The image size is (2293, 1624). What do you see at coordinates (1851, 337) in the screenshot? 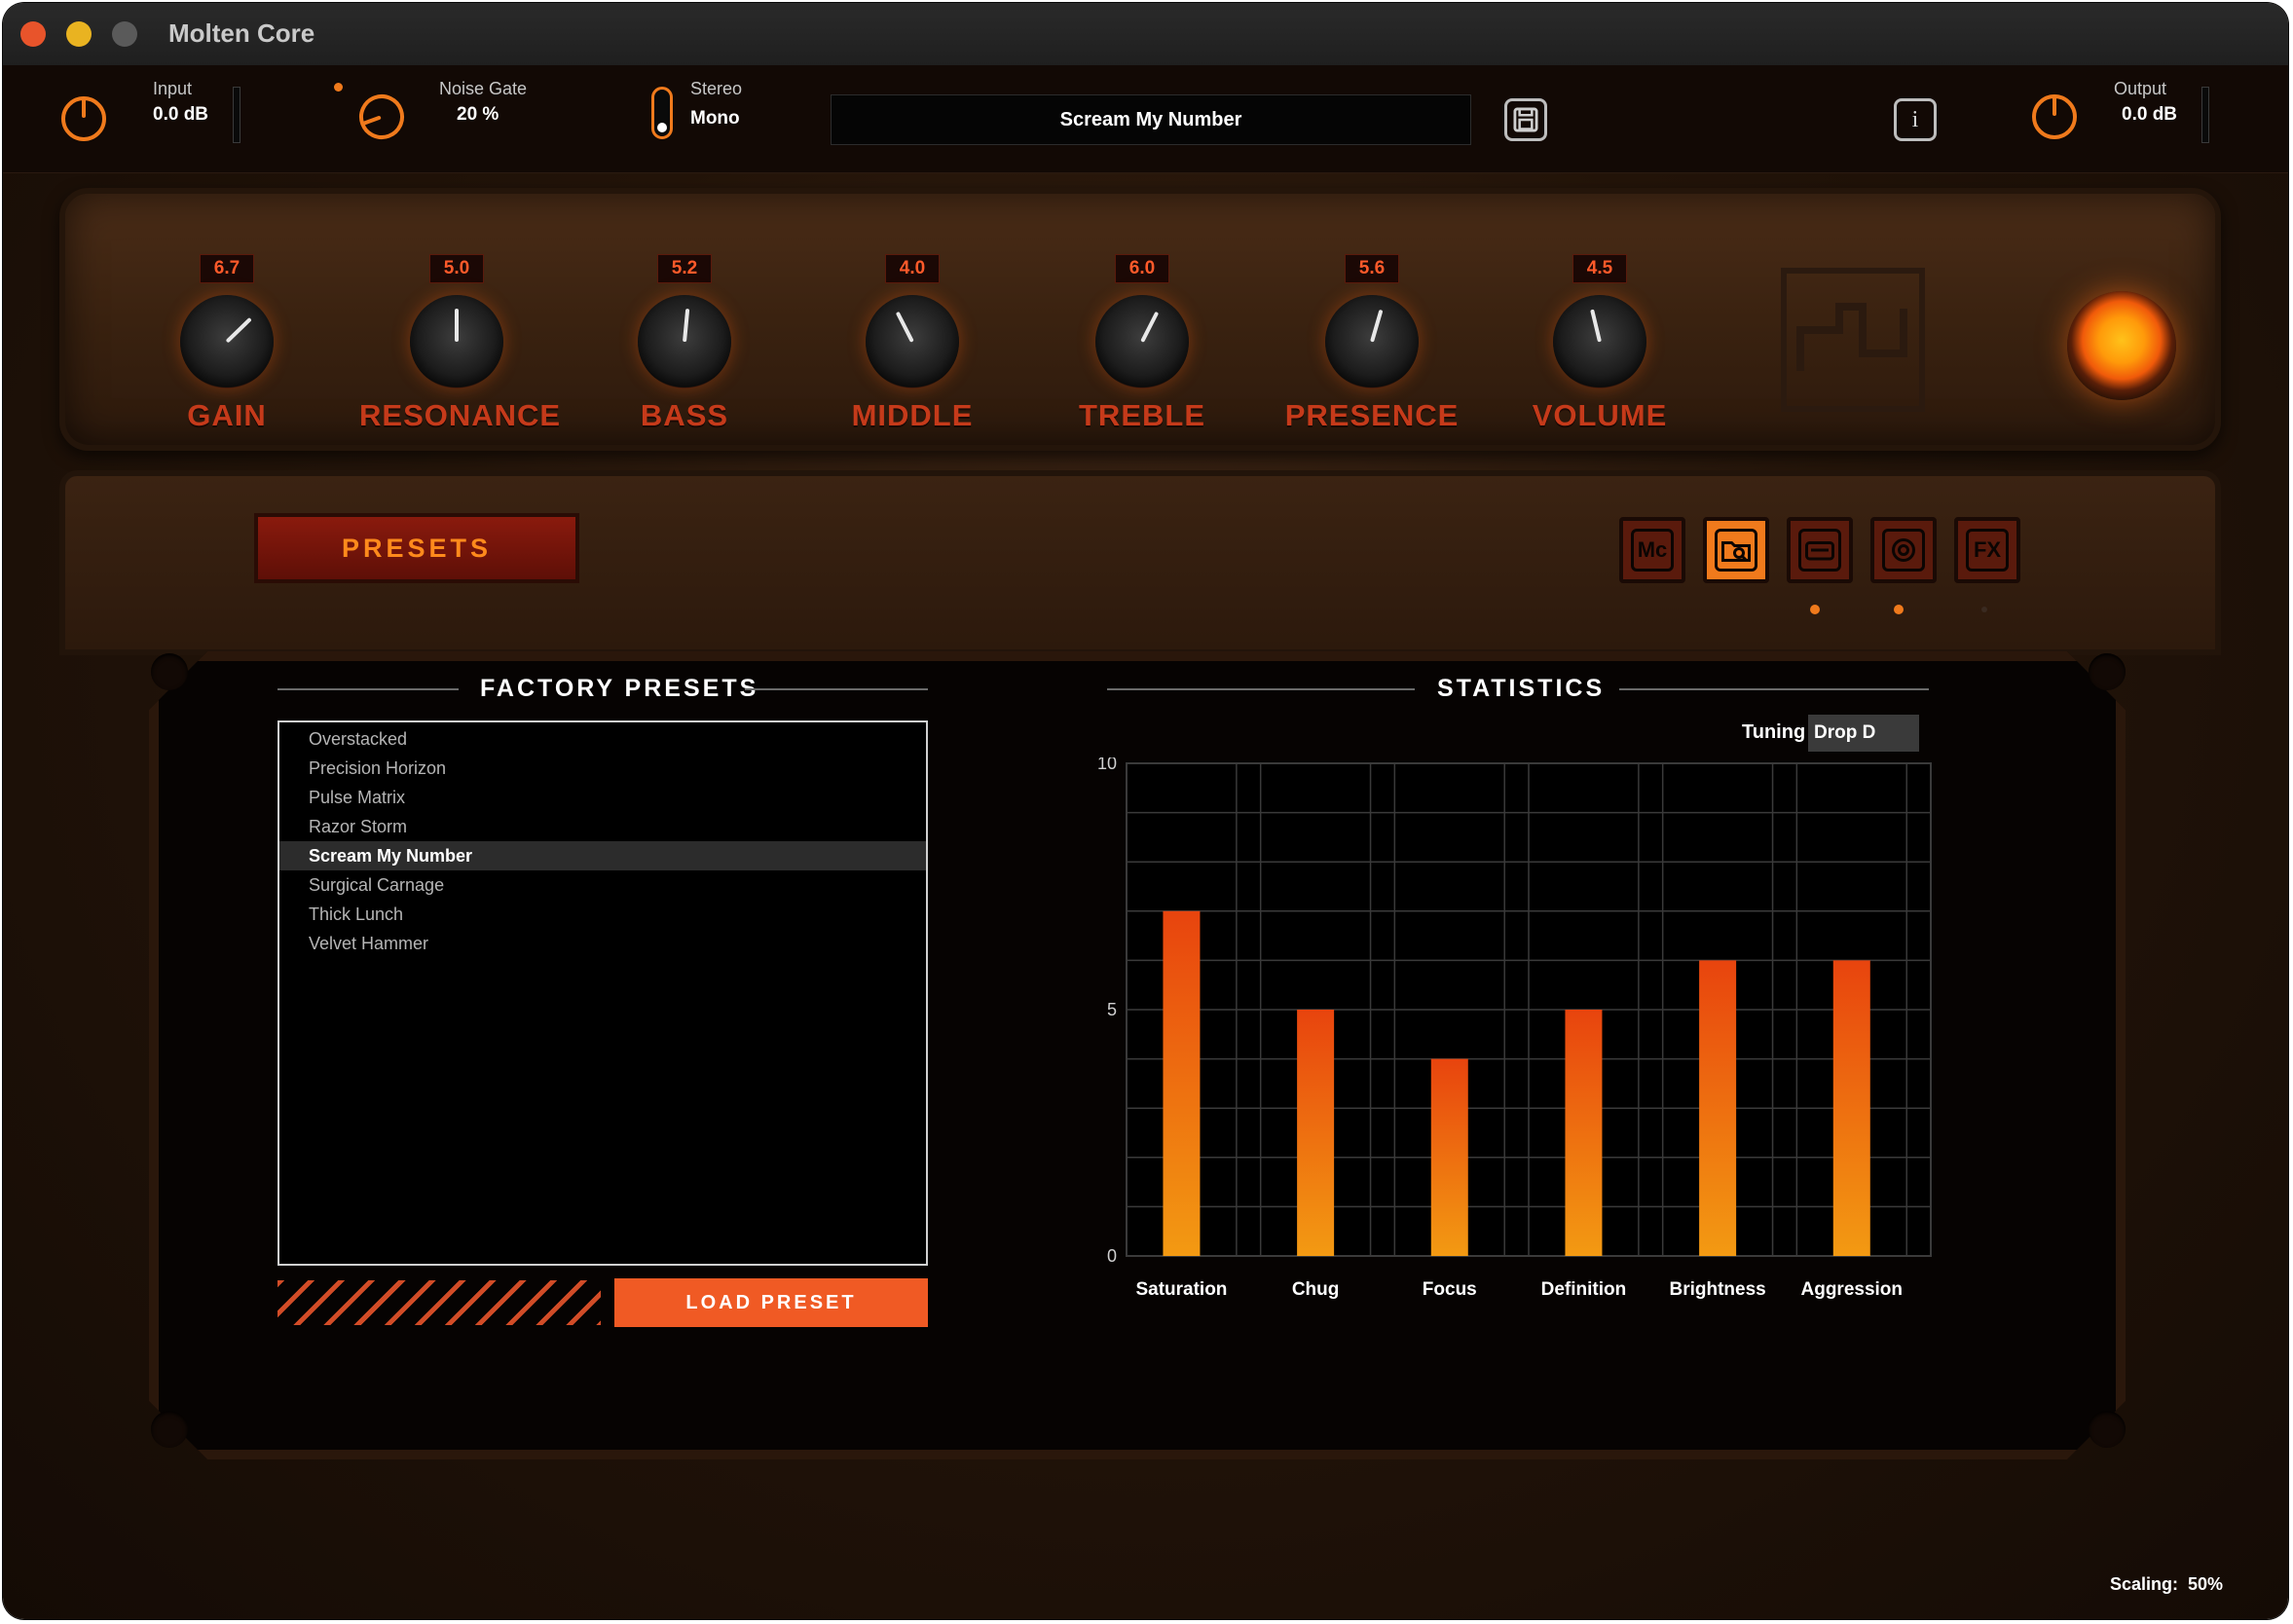
I see `waveform-logo-icon` at bounding box center [1851, 337].